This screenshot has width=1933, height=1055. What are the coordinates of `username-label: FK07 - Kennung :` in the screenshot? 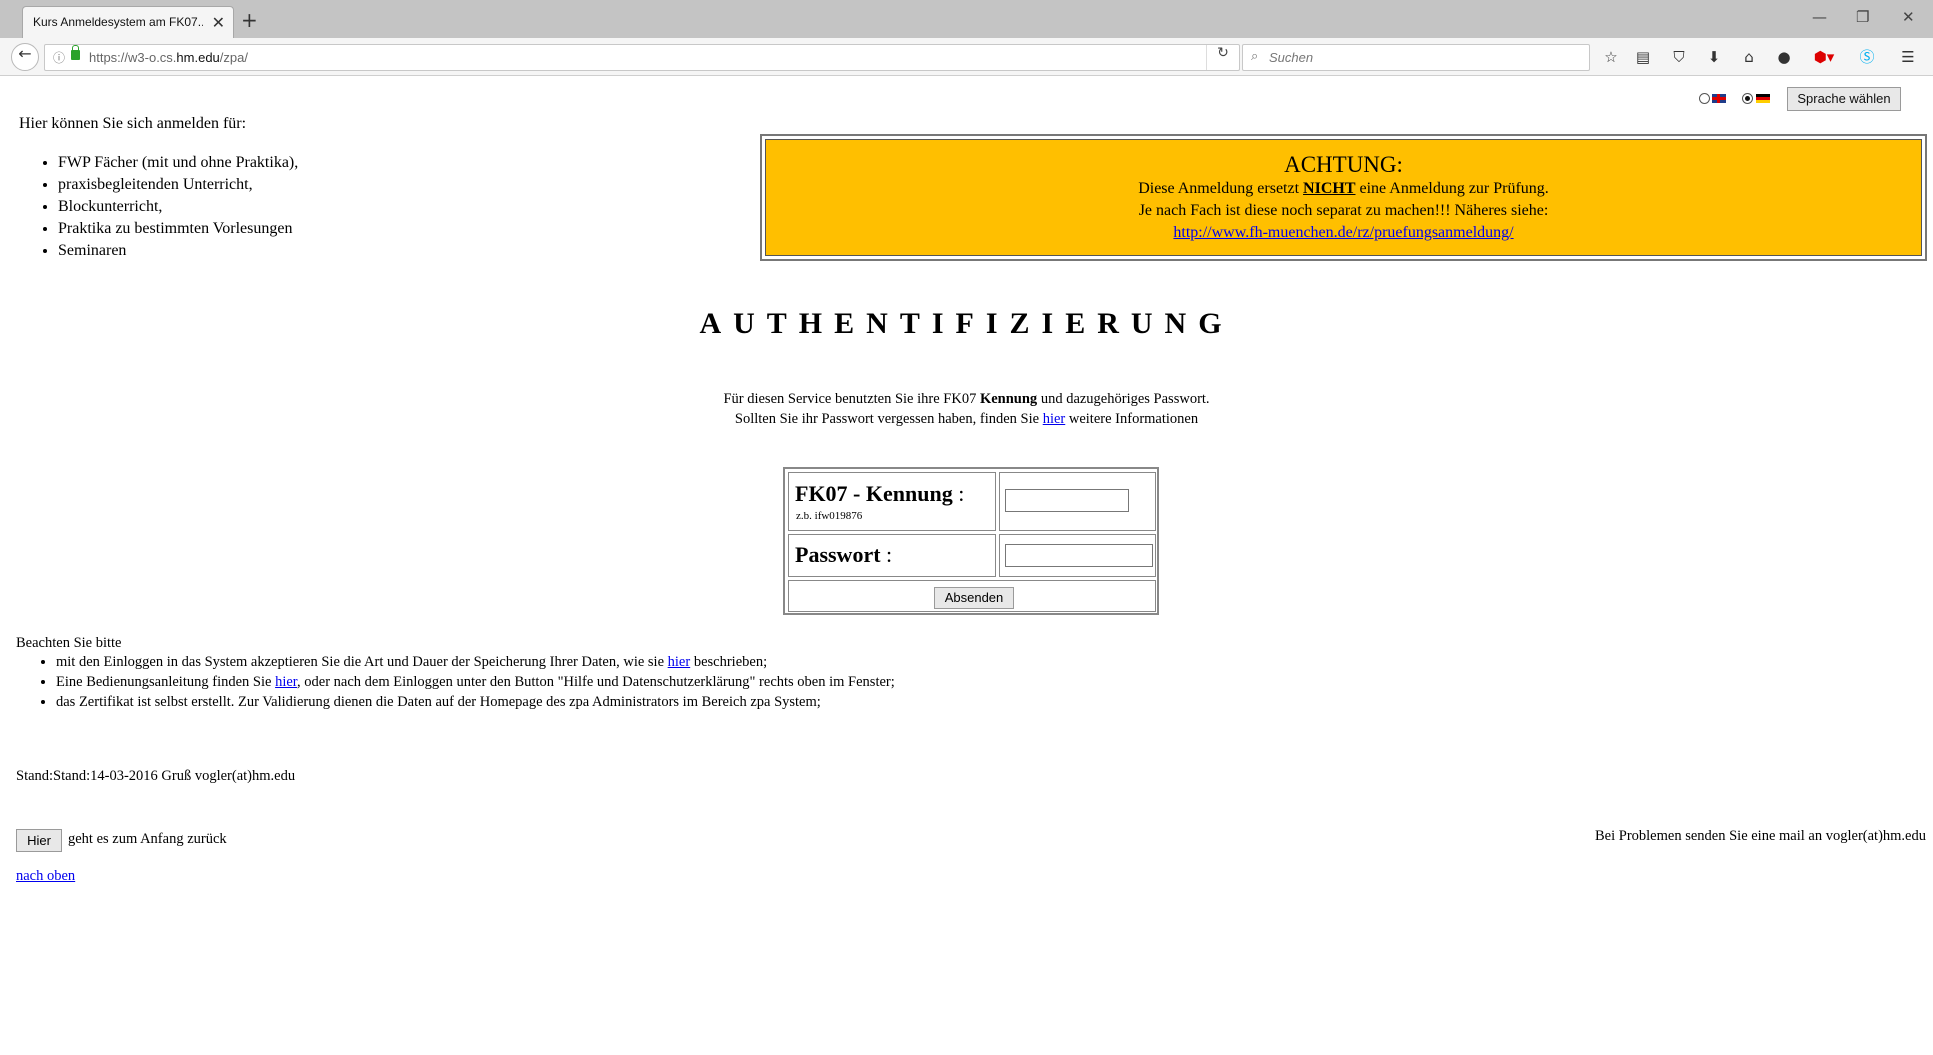 It's located at (880, 493).